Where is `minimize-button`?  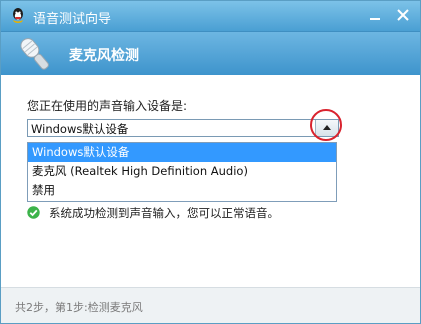
minimize-button is located at coordinates (375, 15).